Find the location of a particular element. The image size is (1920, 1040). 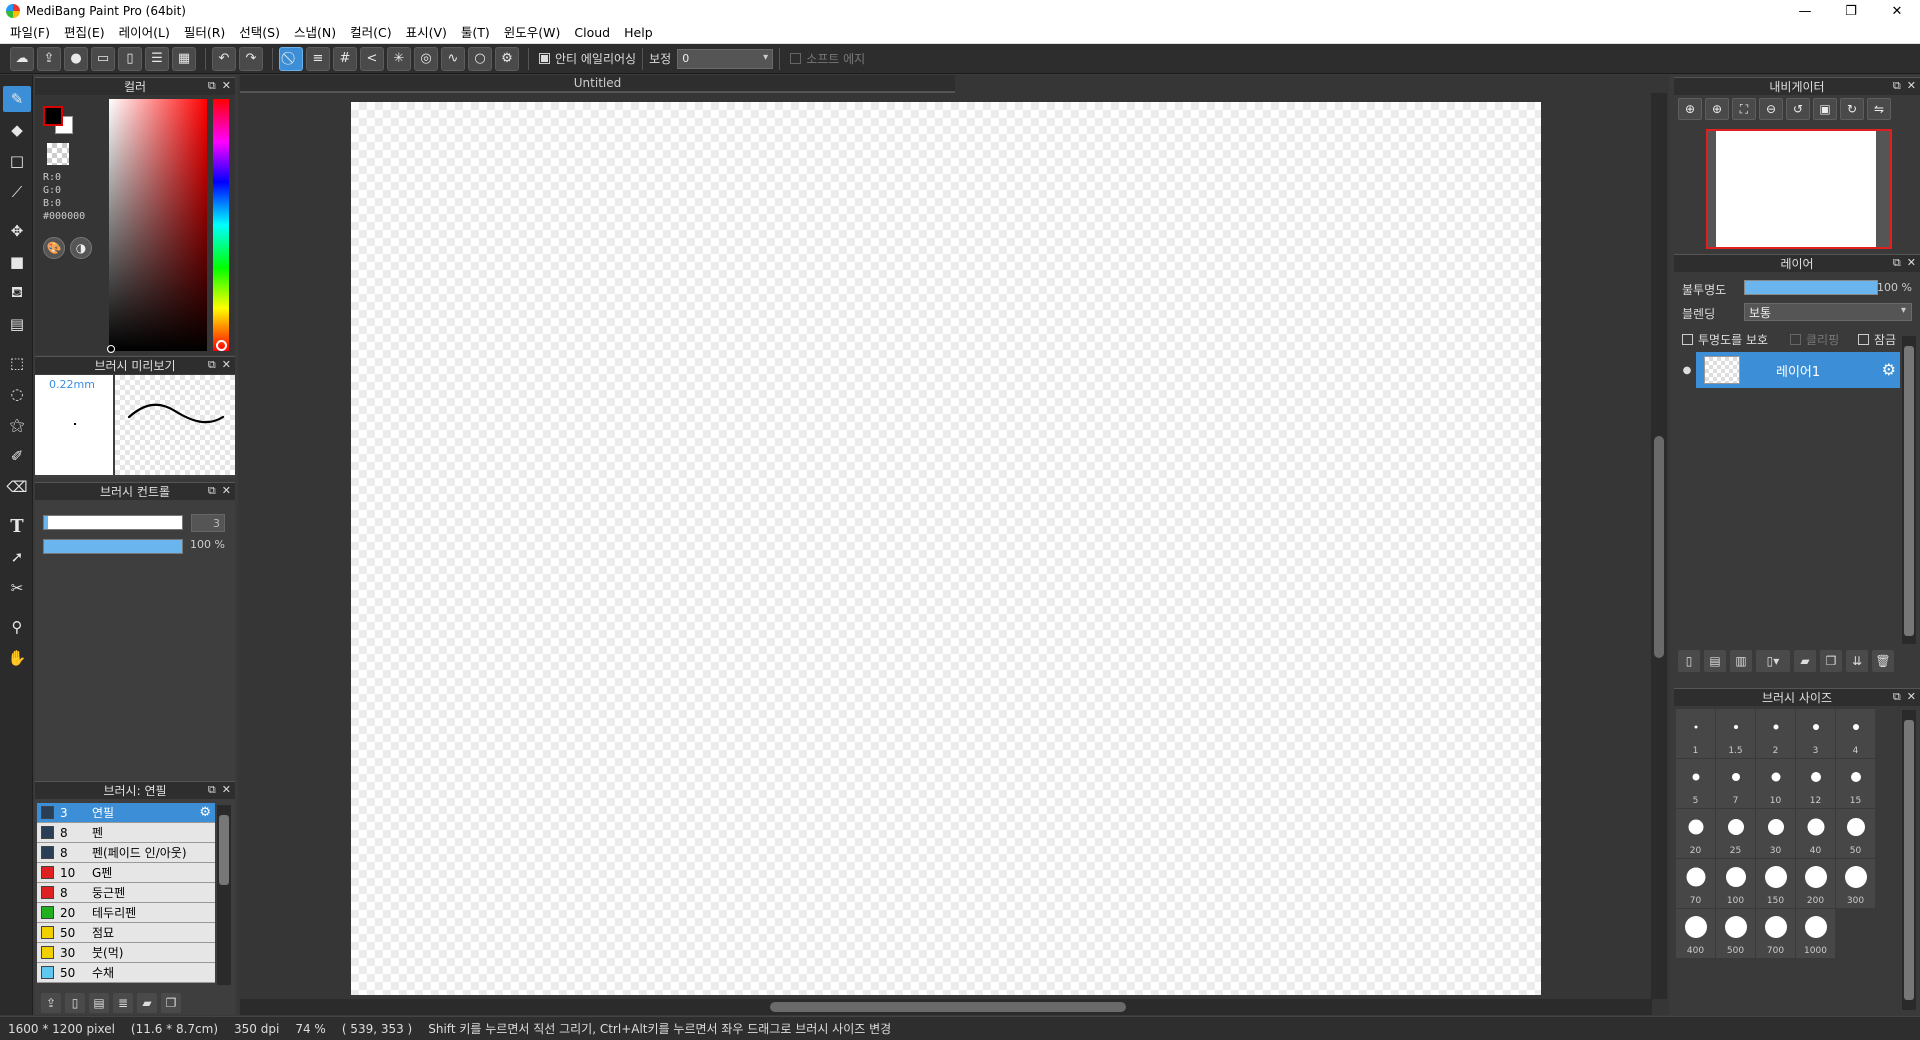

canvas-vscroll-thumb is located at coordinates (1659, 547).